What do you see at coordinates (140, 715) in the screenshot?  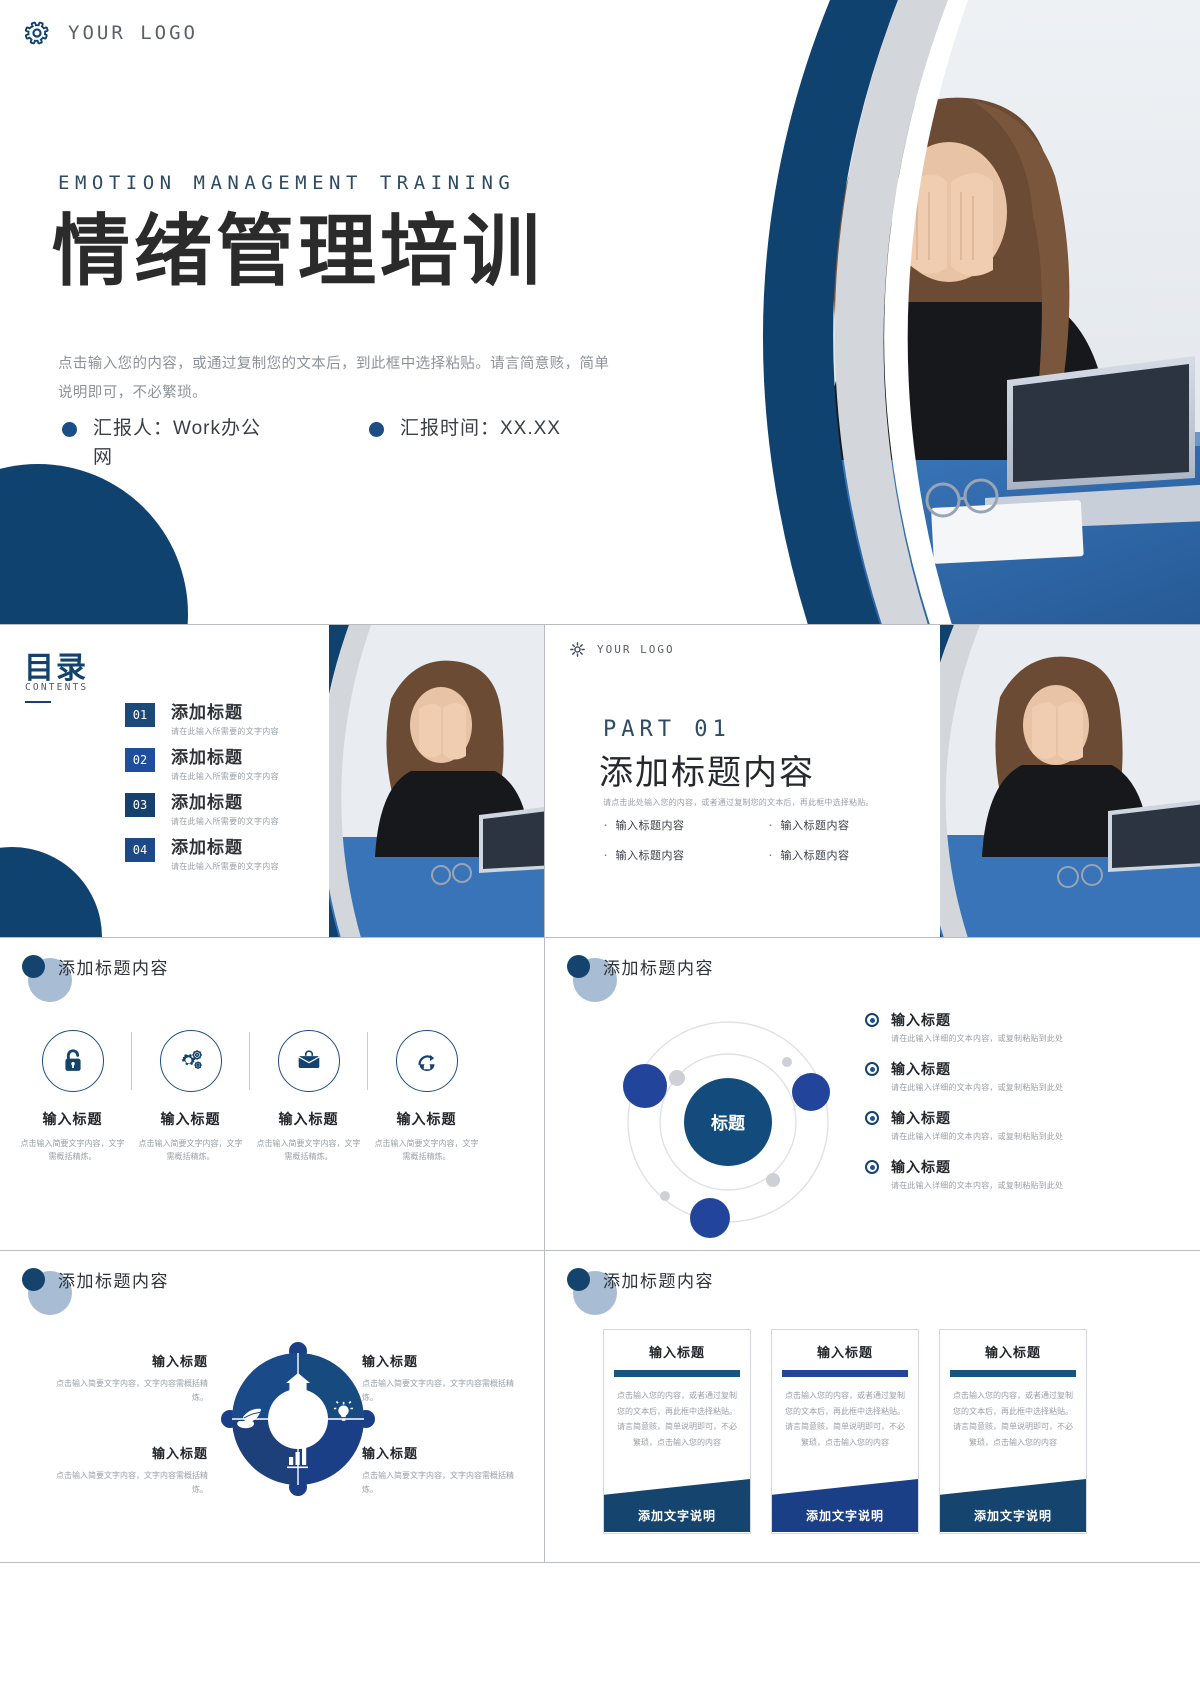 I see `toc-number: 01` at bounding box center [140, 715].